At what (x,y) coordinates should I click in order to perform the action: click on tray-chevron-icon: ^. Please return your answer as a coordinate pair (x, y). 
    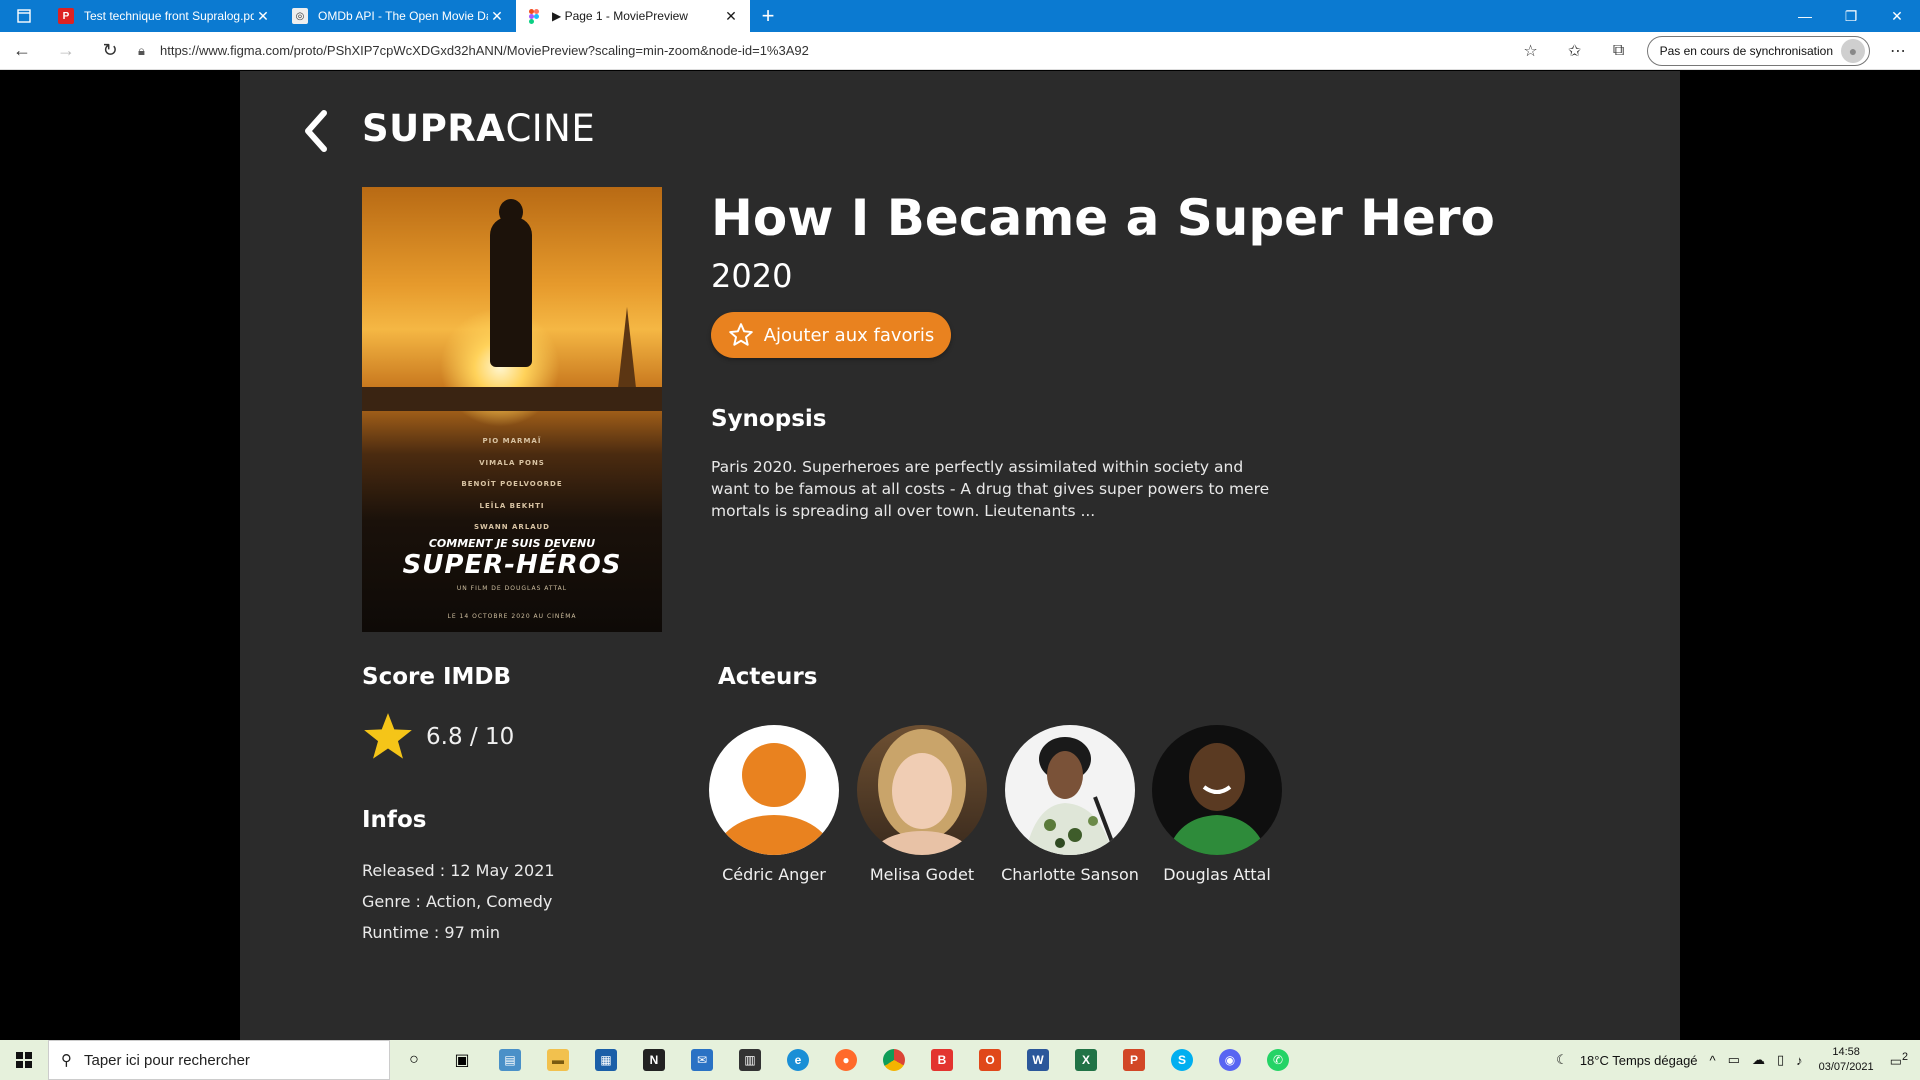
    Looking at the image, I should click on (1713, 1060).